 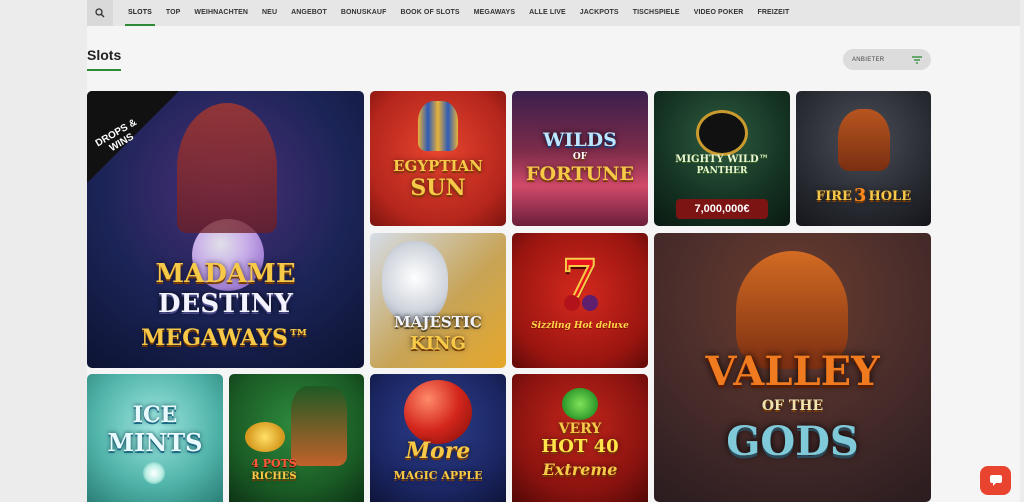 I want to click on game-title-line2: OF, so click(x=580, y=157).